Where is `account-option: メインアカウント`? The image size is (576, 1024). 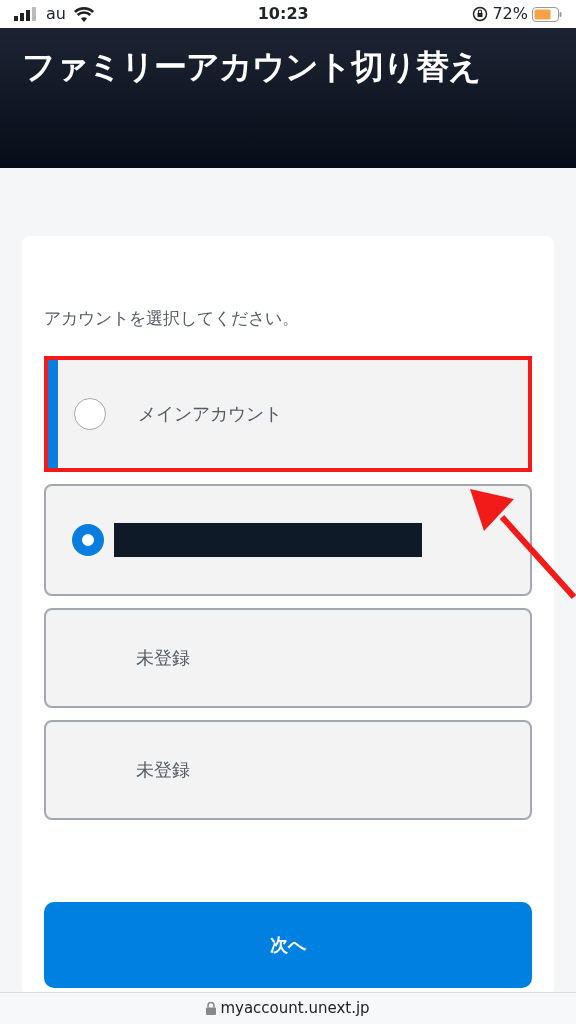 account-option: メインアカウント is located at coordinates (288, 413).